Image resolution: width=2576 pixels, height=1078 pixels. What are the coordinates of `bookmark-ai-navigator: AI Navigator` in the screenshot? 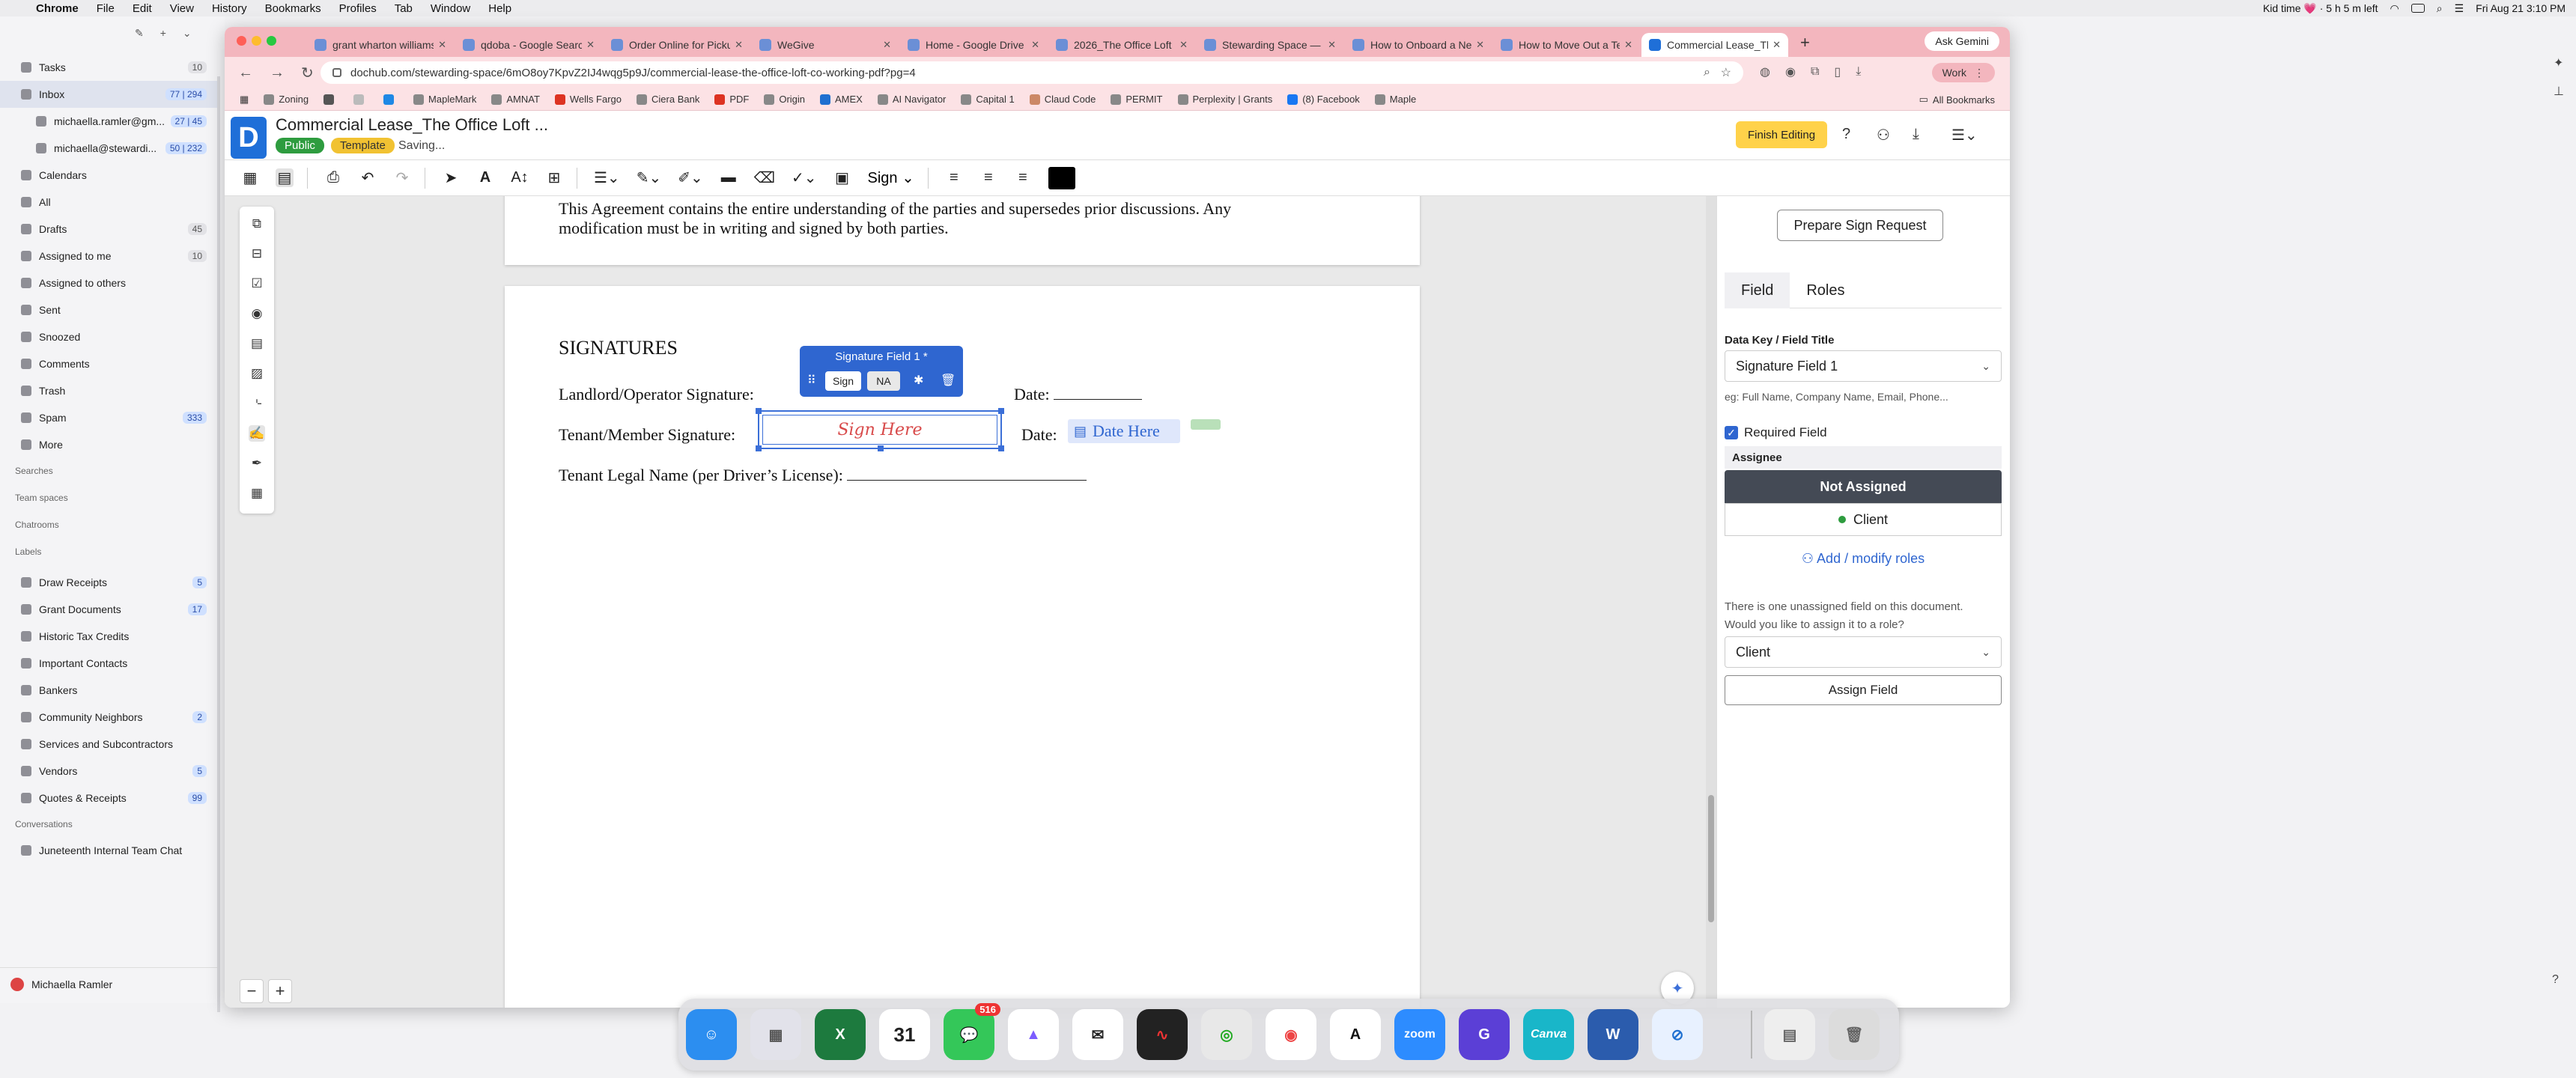 It's located at (911, 99).